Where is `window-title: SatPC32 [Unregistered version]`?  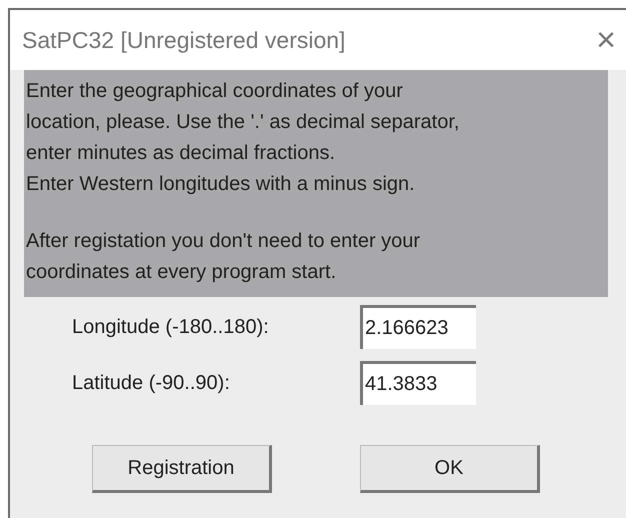 window-title: SatPC32 [Unregistered version] is located at coordinates (184, 40).